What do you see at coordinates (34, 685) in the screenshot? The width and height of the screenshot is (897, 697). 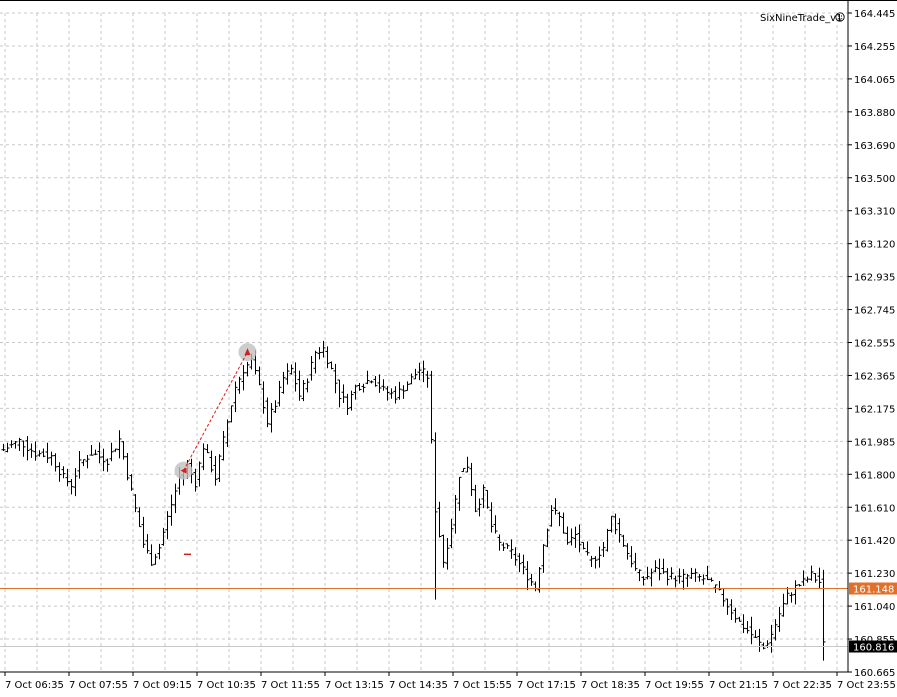 I see `x-tick-label: 7 Oct 06:35` at bounding box center [34, 685].